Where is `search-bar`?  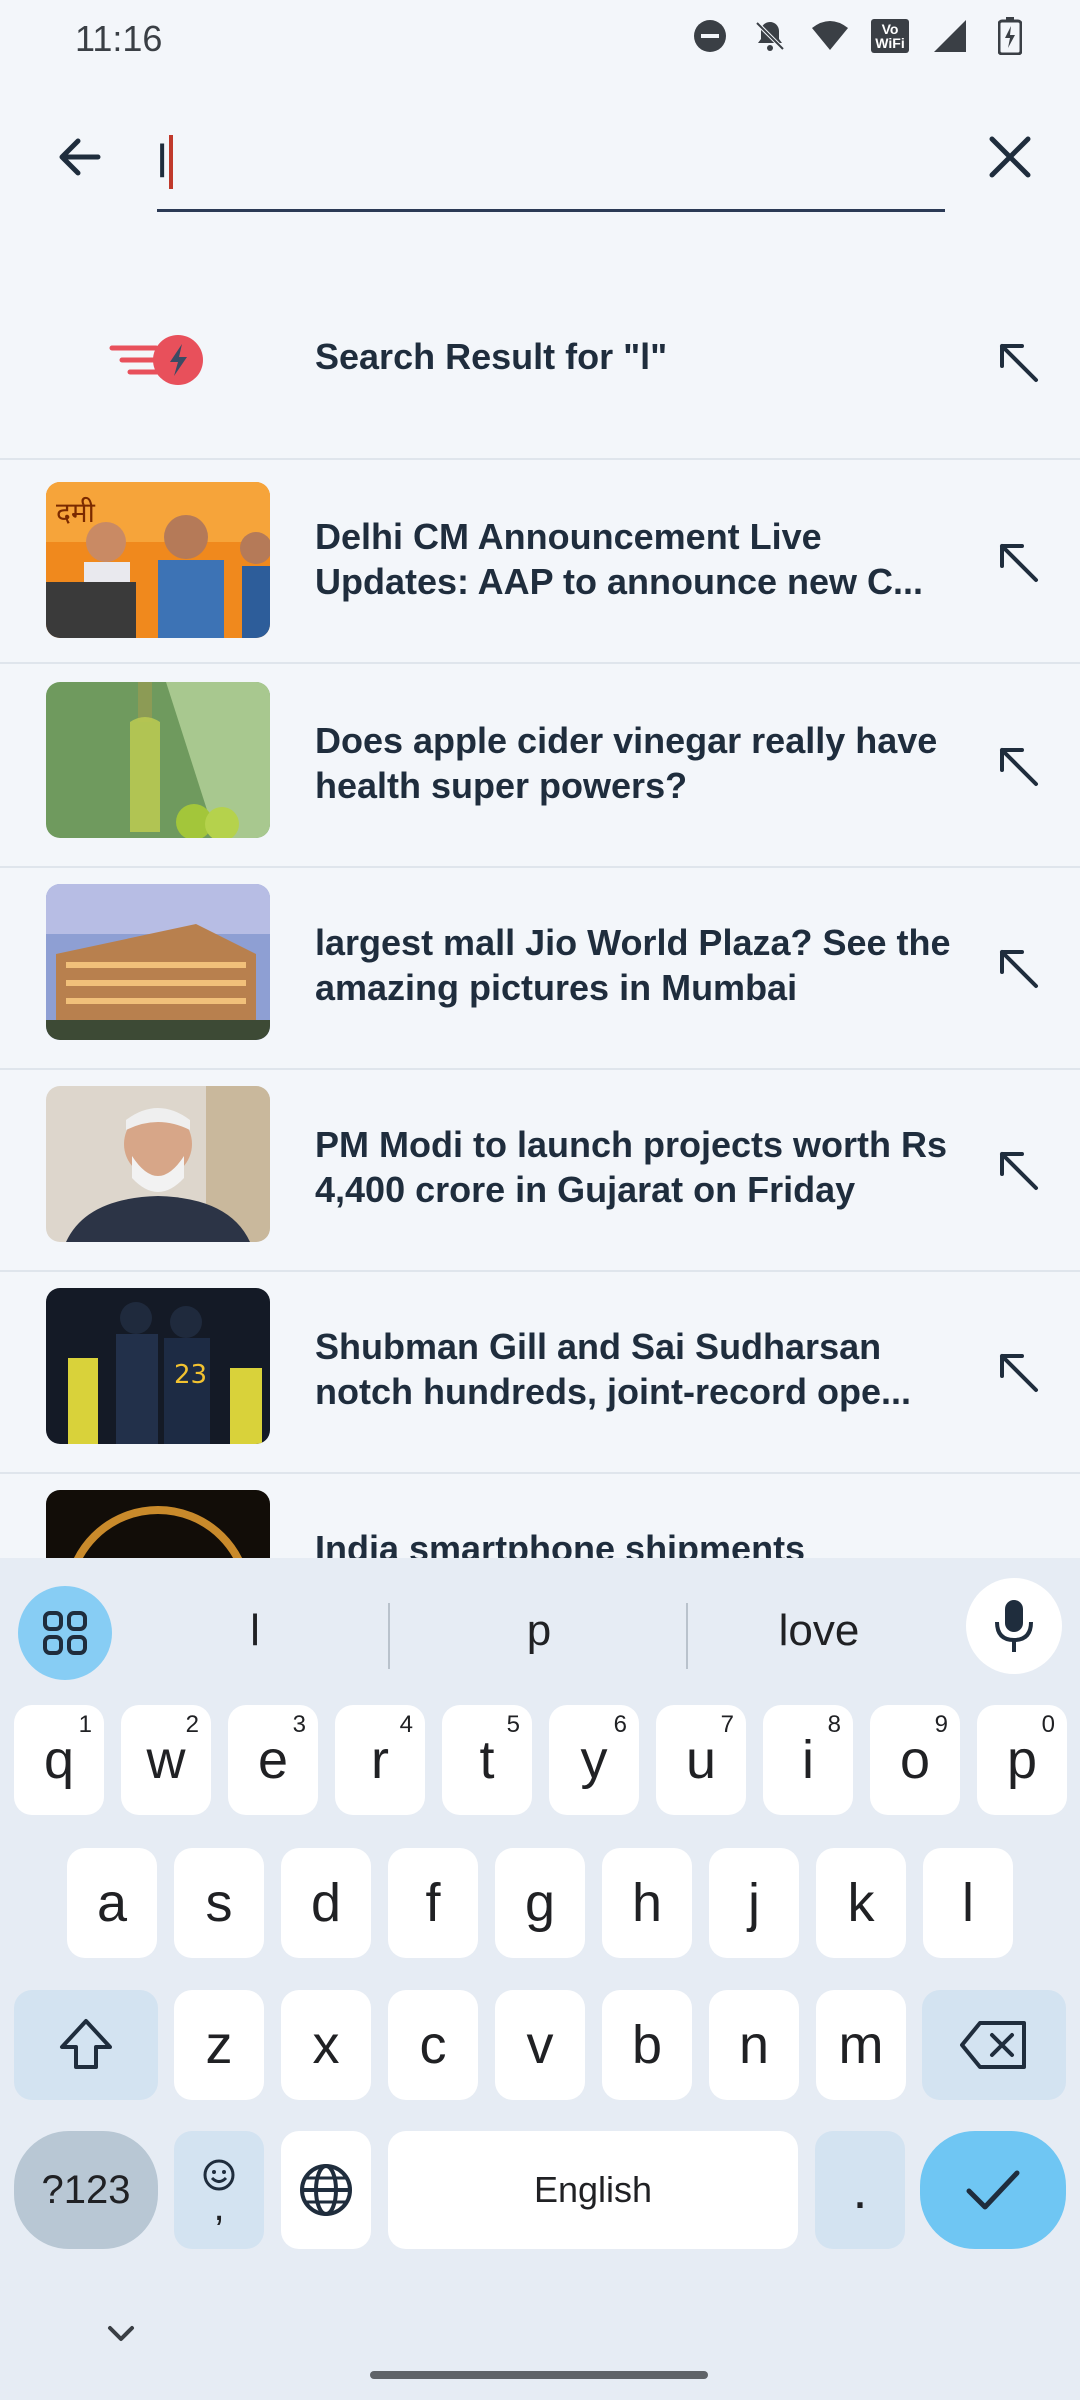 search-bar is located at coordinates (540, 160).